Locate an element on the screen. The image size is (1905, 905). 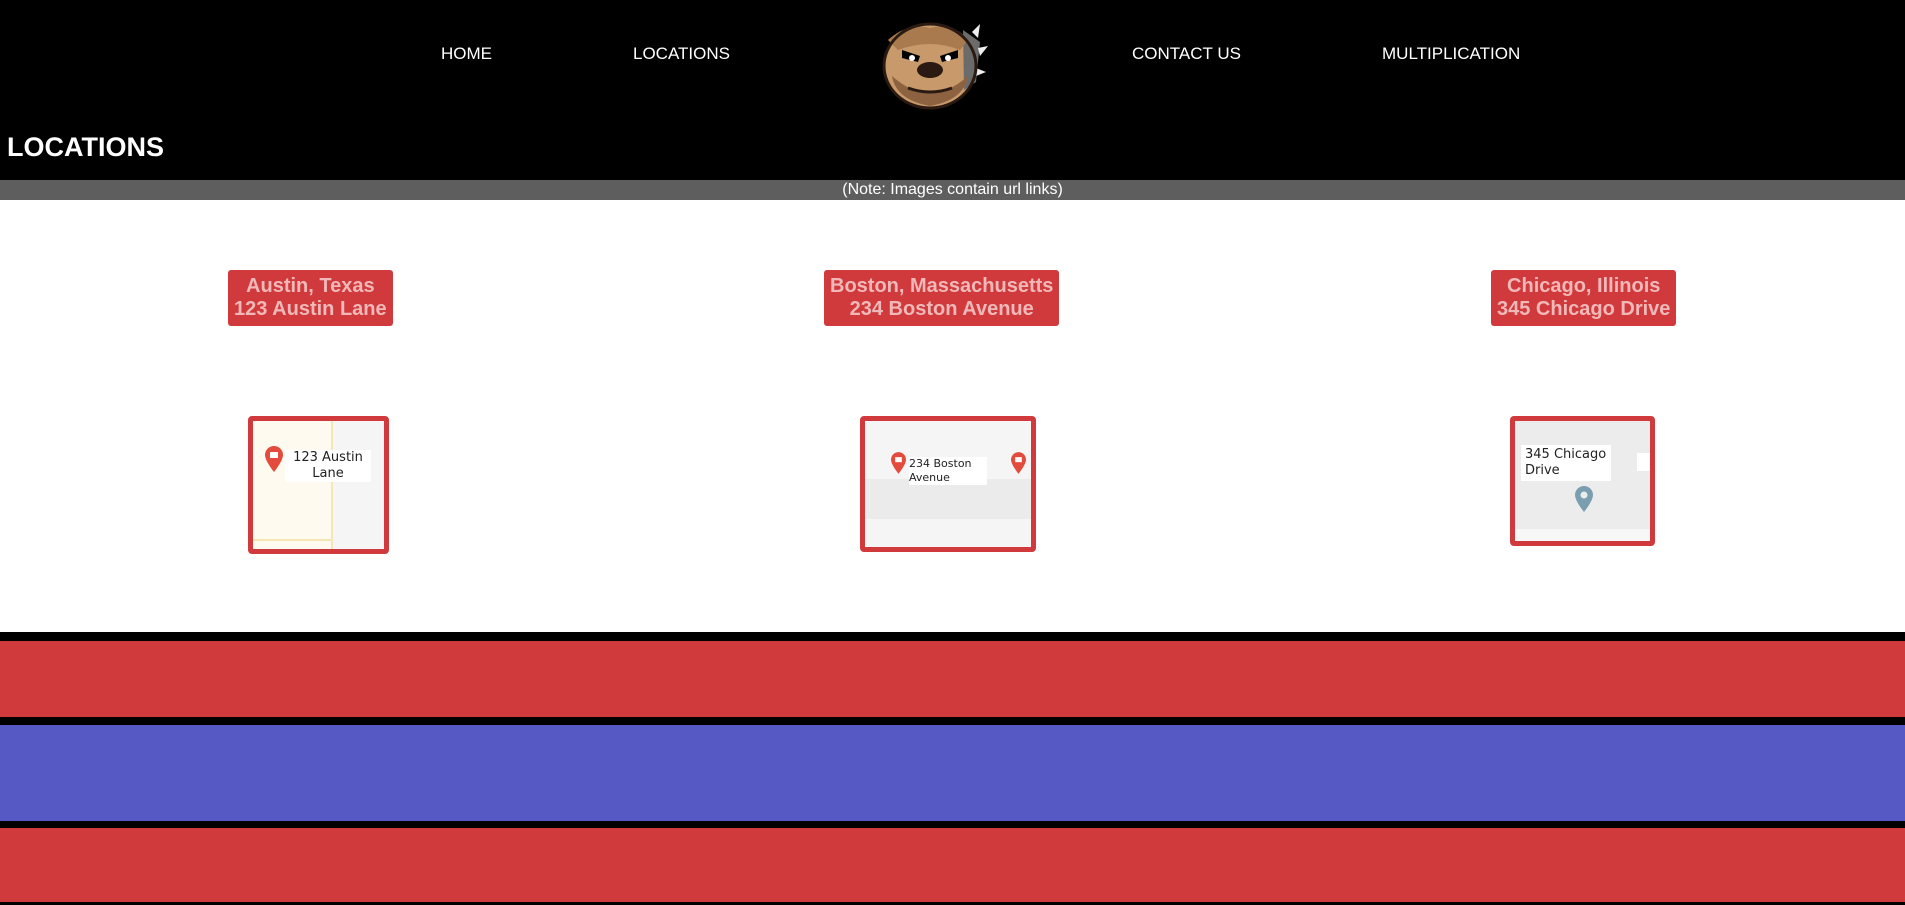
page-title: LOCATIONS is located at coordinates (85, 147).